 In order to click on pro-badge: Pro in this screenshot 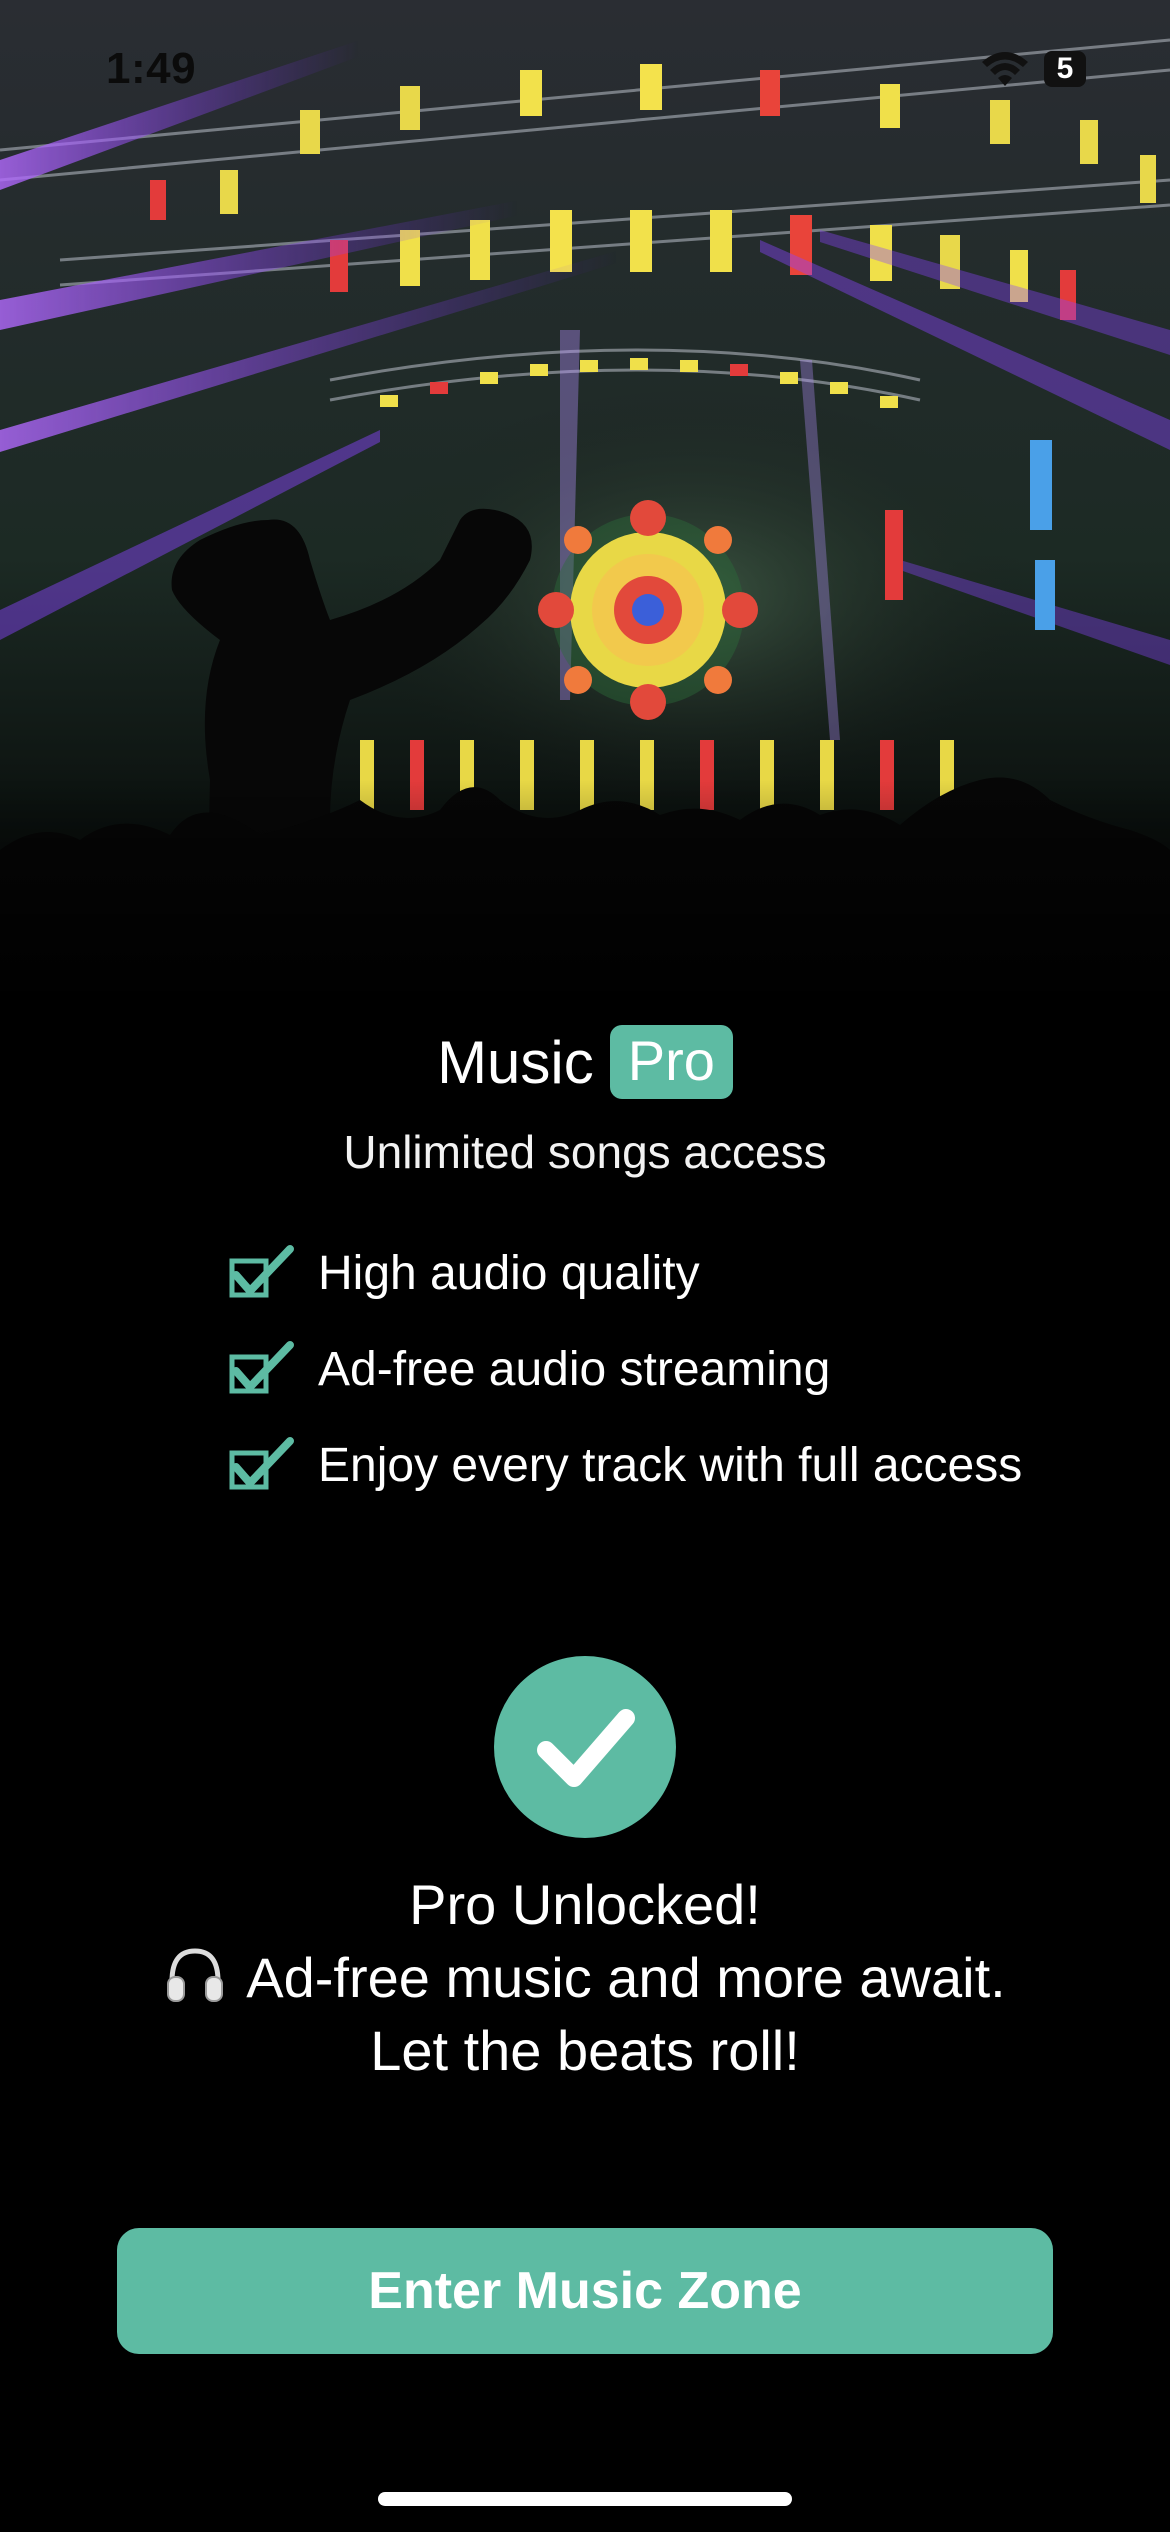, I will do `click(671, 1062)`.